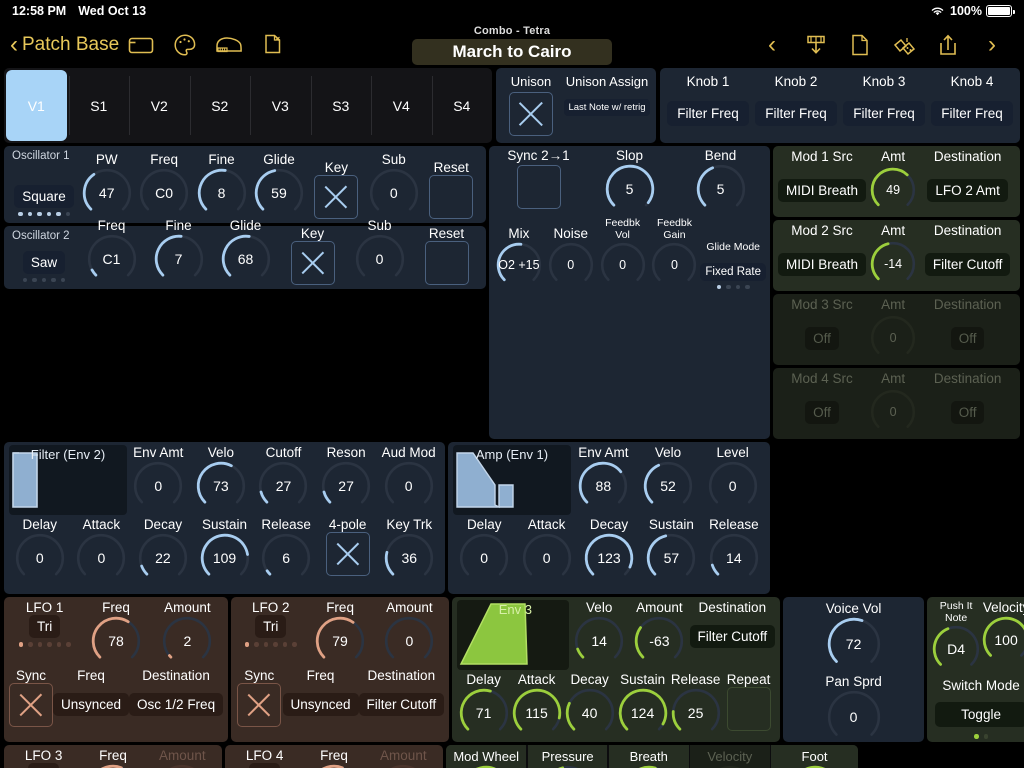  What do you see at coordinates (512, 52) in the screenshot?
I see `patch-name-button: March to Cairo` at bounding box center [512, 52].